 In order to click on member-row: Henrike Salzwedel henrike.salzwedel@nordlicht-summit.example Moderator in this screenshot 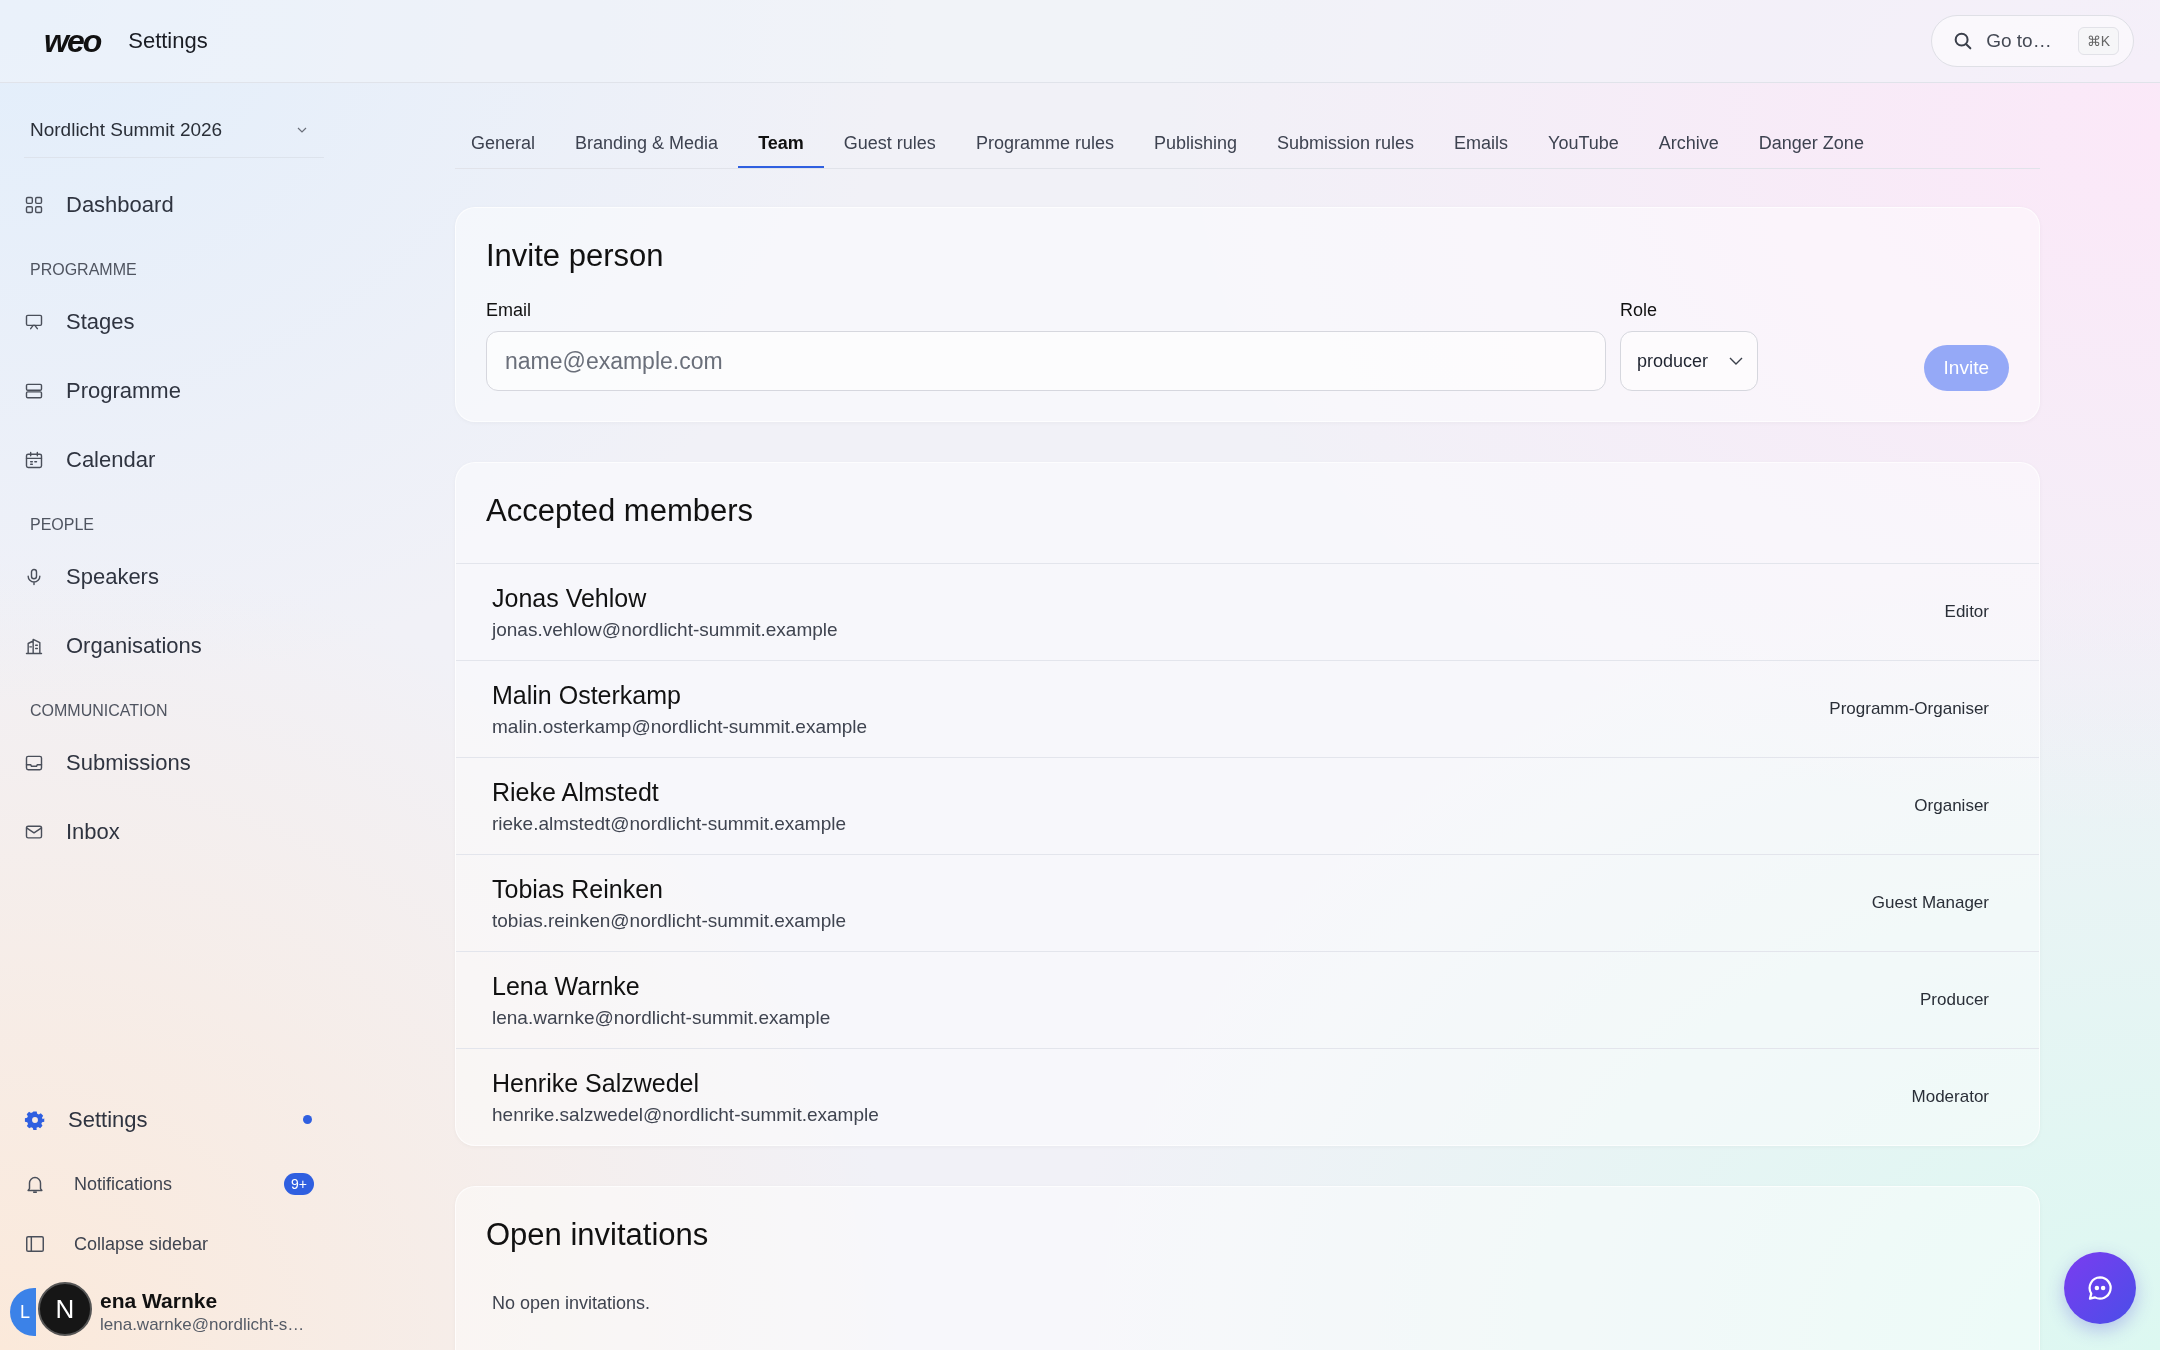, I will do `click(1247, 1096)`.